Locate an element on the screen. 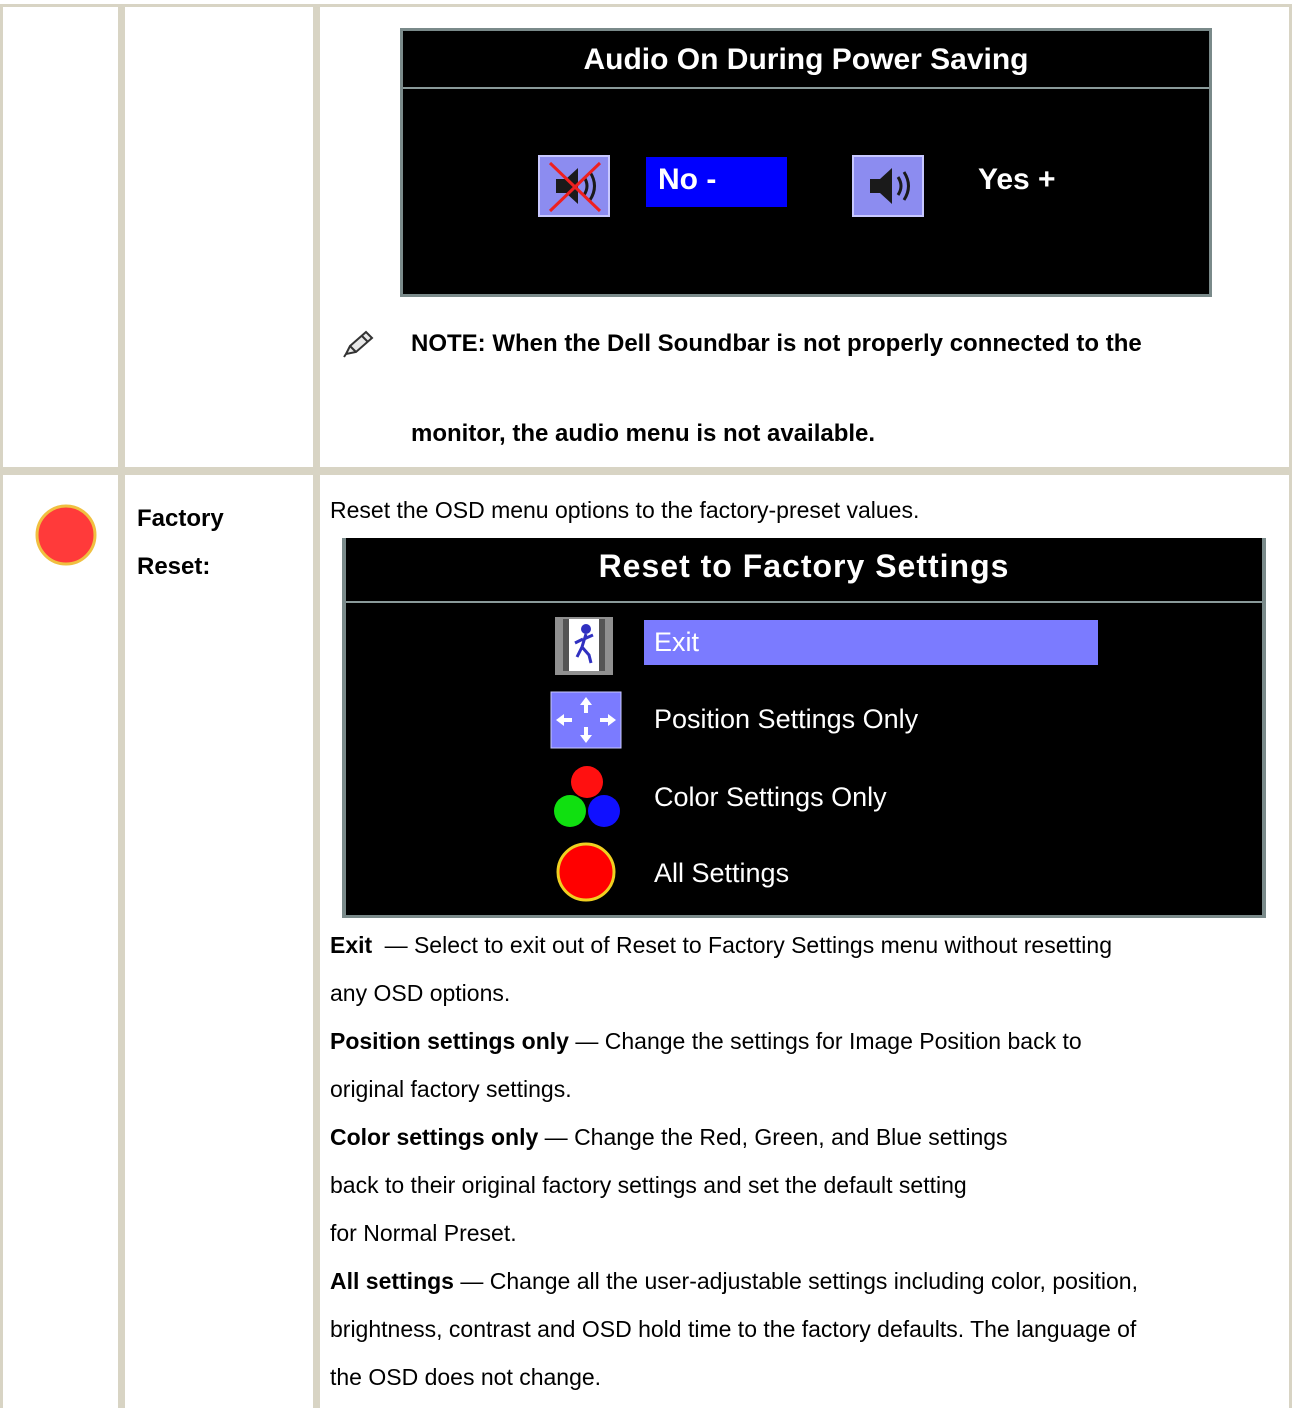  yes-option: Yes + is located at coordinates (1038, 182).